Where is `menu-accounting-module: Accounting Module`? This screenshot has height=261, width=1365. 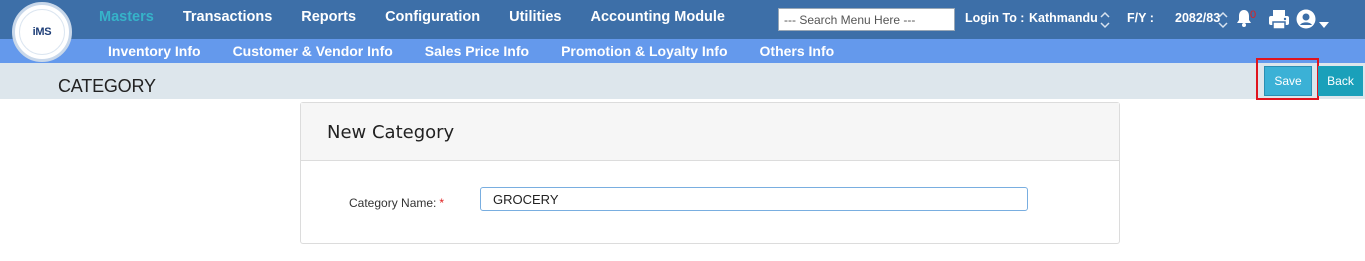
menu-accounting-module: Accounting Module is located at coordinates (657, 17).